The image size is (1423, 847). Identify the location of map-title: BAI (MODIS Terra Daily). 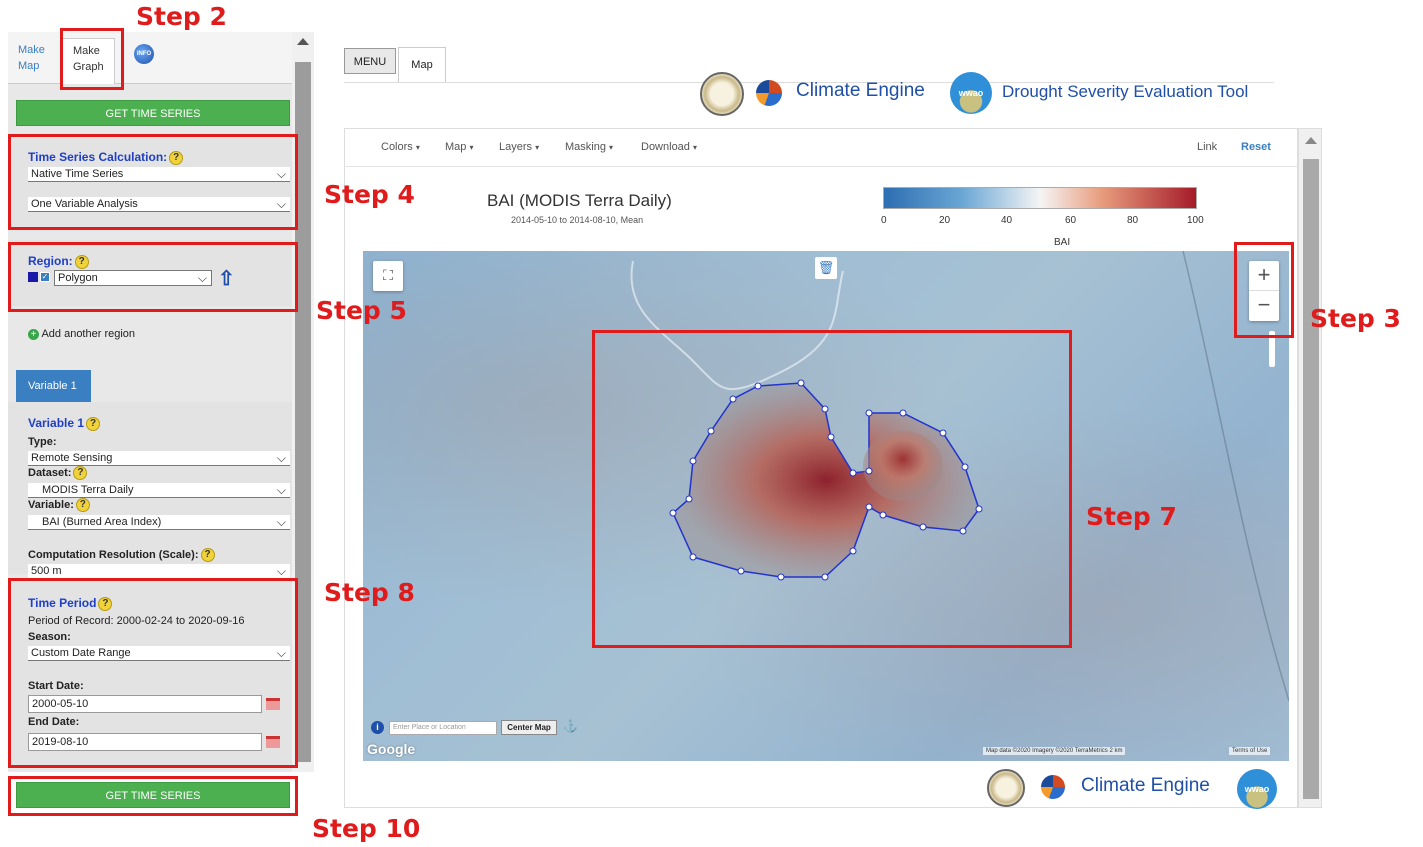
(579, 200).